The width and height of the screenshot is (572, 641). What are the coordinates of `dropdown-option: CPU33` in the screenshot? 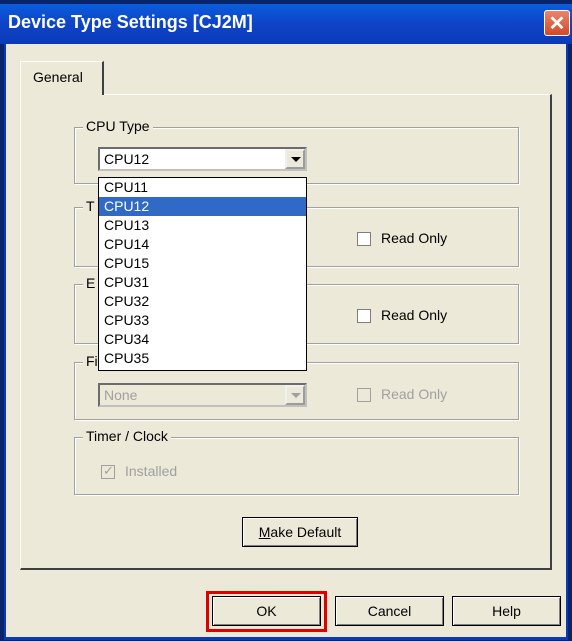 It's located at (202, 320).